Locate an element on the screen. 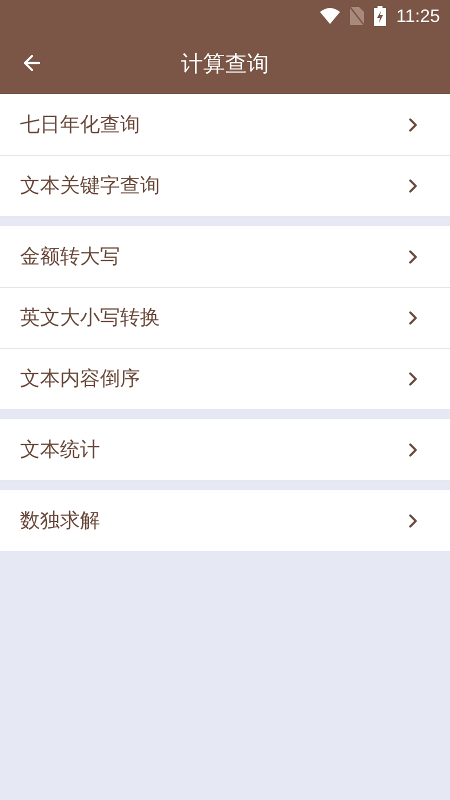 This screenshot has height=800, width=450. no-sim-icon is located at coordinates (357, 16).